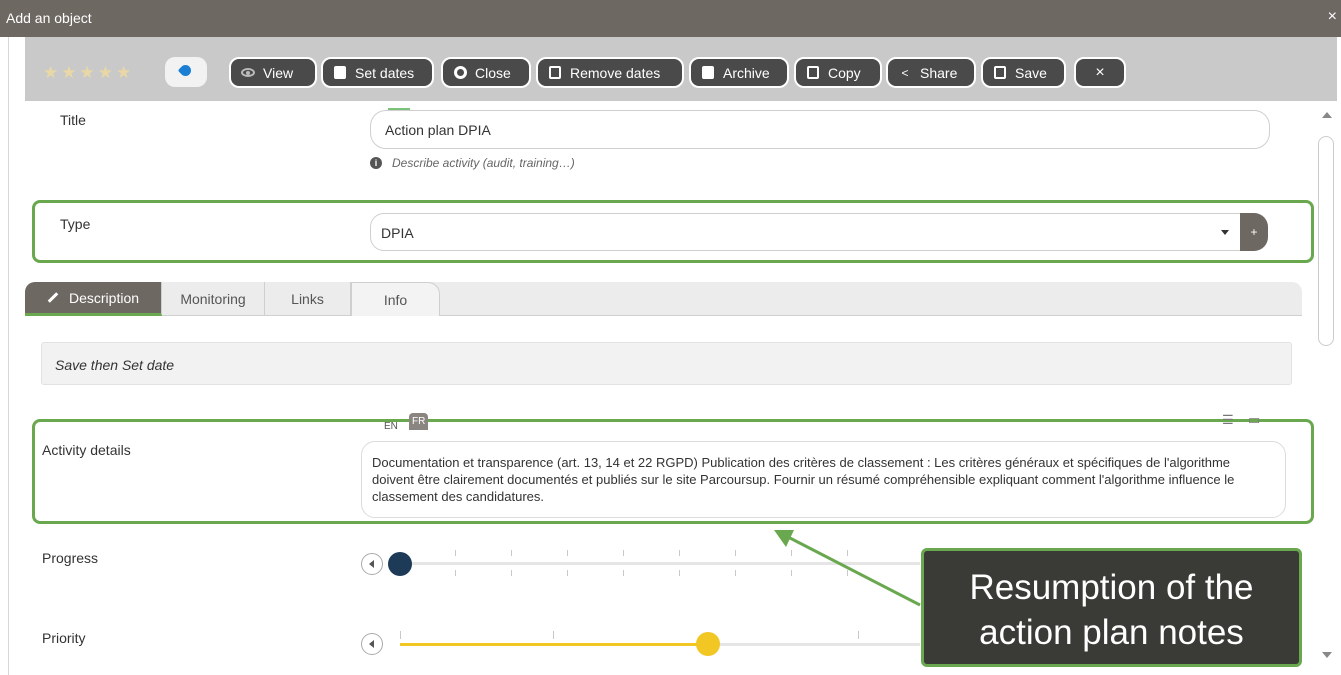 This screenshot has height=675, width=1341. I want to click on save-icon, so click(1000, 73).